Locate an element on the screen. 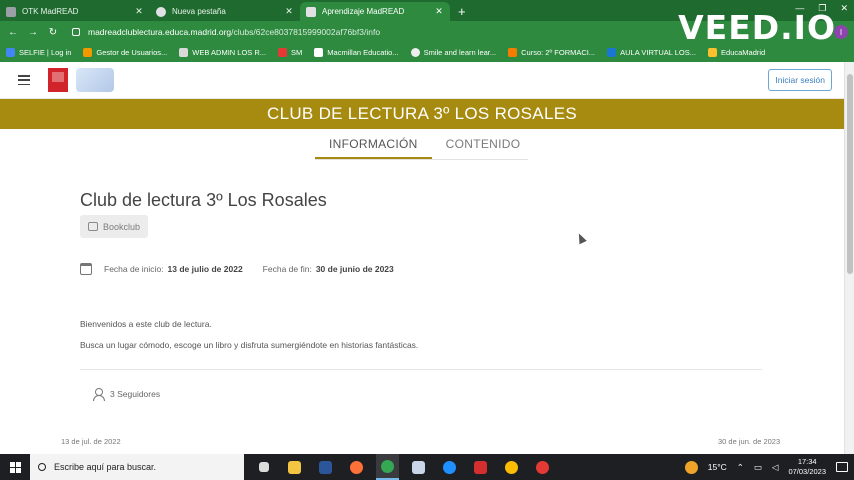  start-date-label: Fecha de inicio: is located at coordinates (134, 269).